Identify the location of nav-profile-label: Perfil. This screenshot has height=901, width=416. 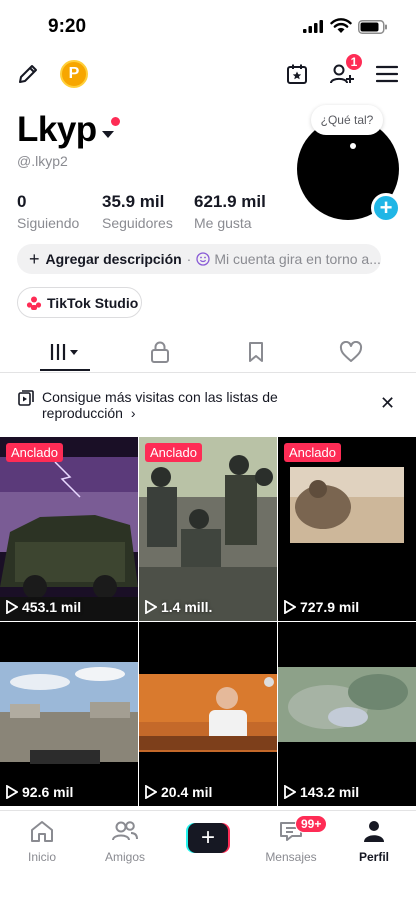
(373, 857).